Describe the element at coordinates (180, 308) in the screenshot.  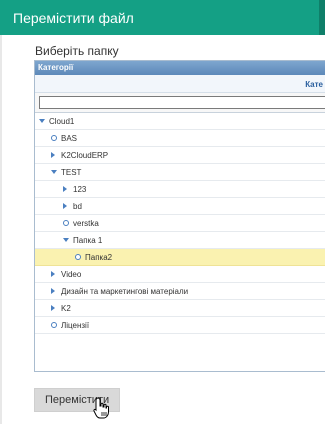
I see `tree-row: K2` at that location.